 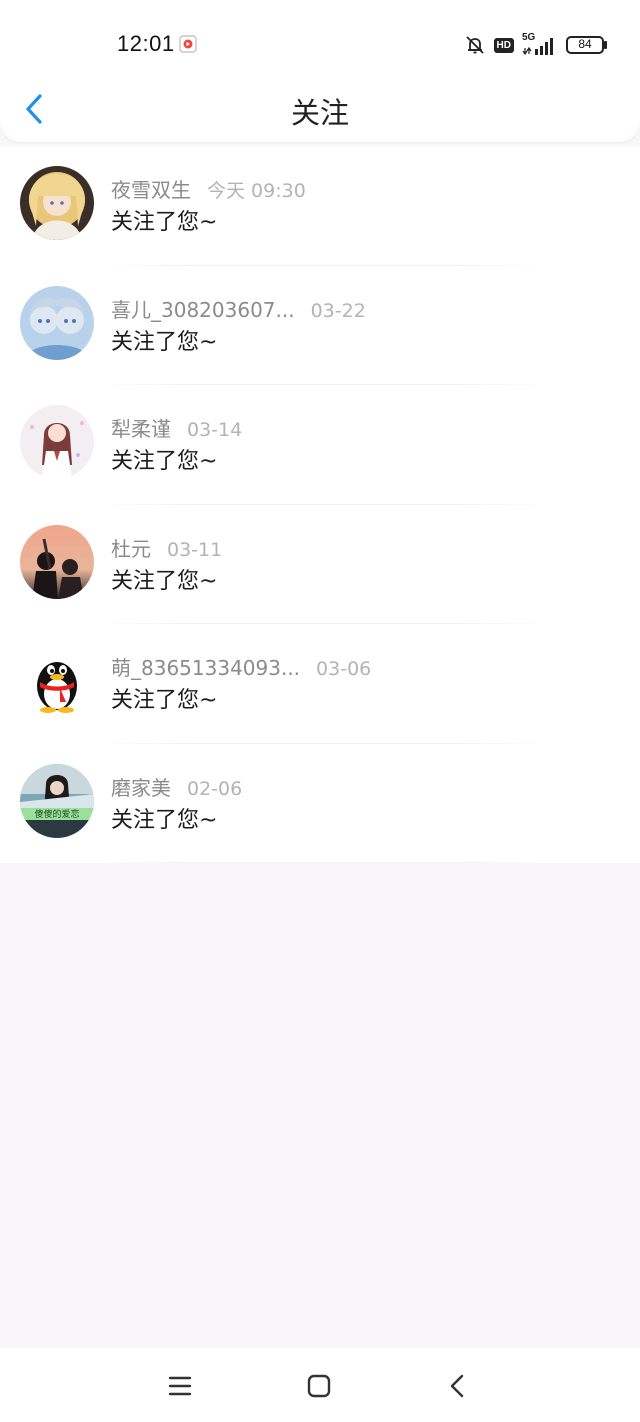 I want to click on home-square-icon, so click(x=319, y=1386).